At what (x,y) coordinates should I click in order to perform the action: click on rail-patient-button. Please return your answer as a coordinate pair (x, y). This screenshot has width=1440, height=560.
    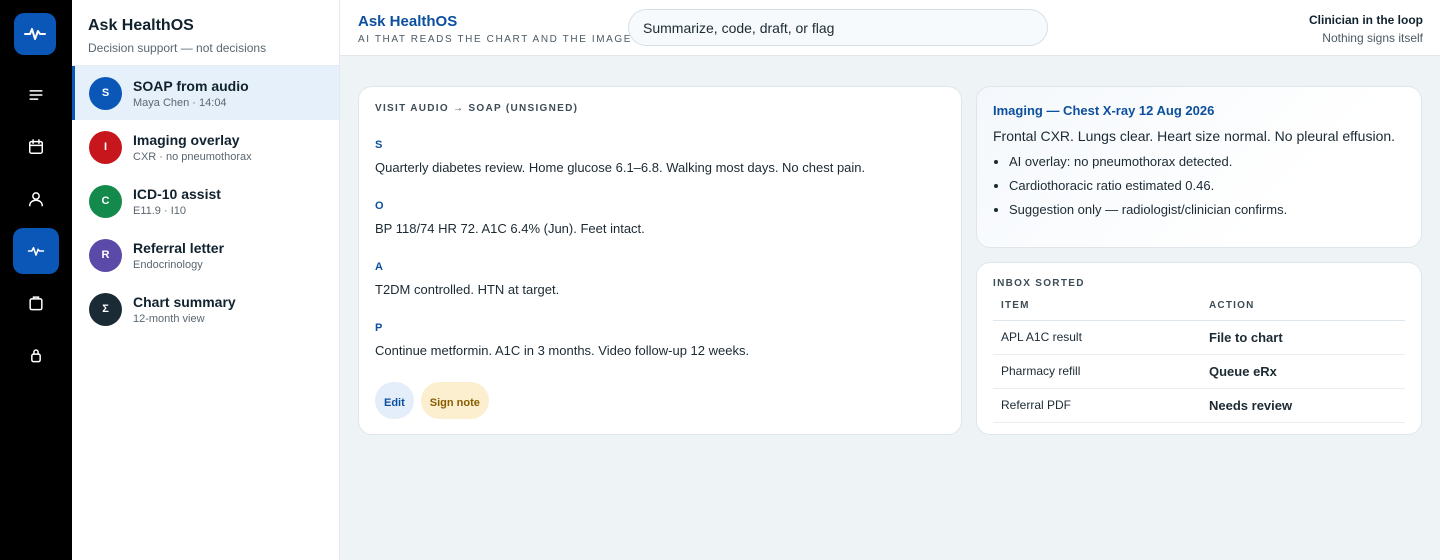
    Looking at the image, I should click on (36, 199).